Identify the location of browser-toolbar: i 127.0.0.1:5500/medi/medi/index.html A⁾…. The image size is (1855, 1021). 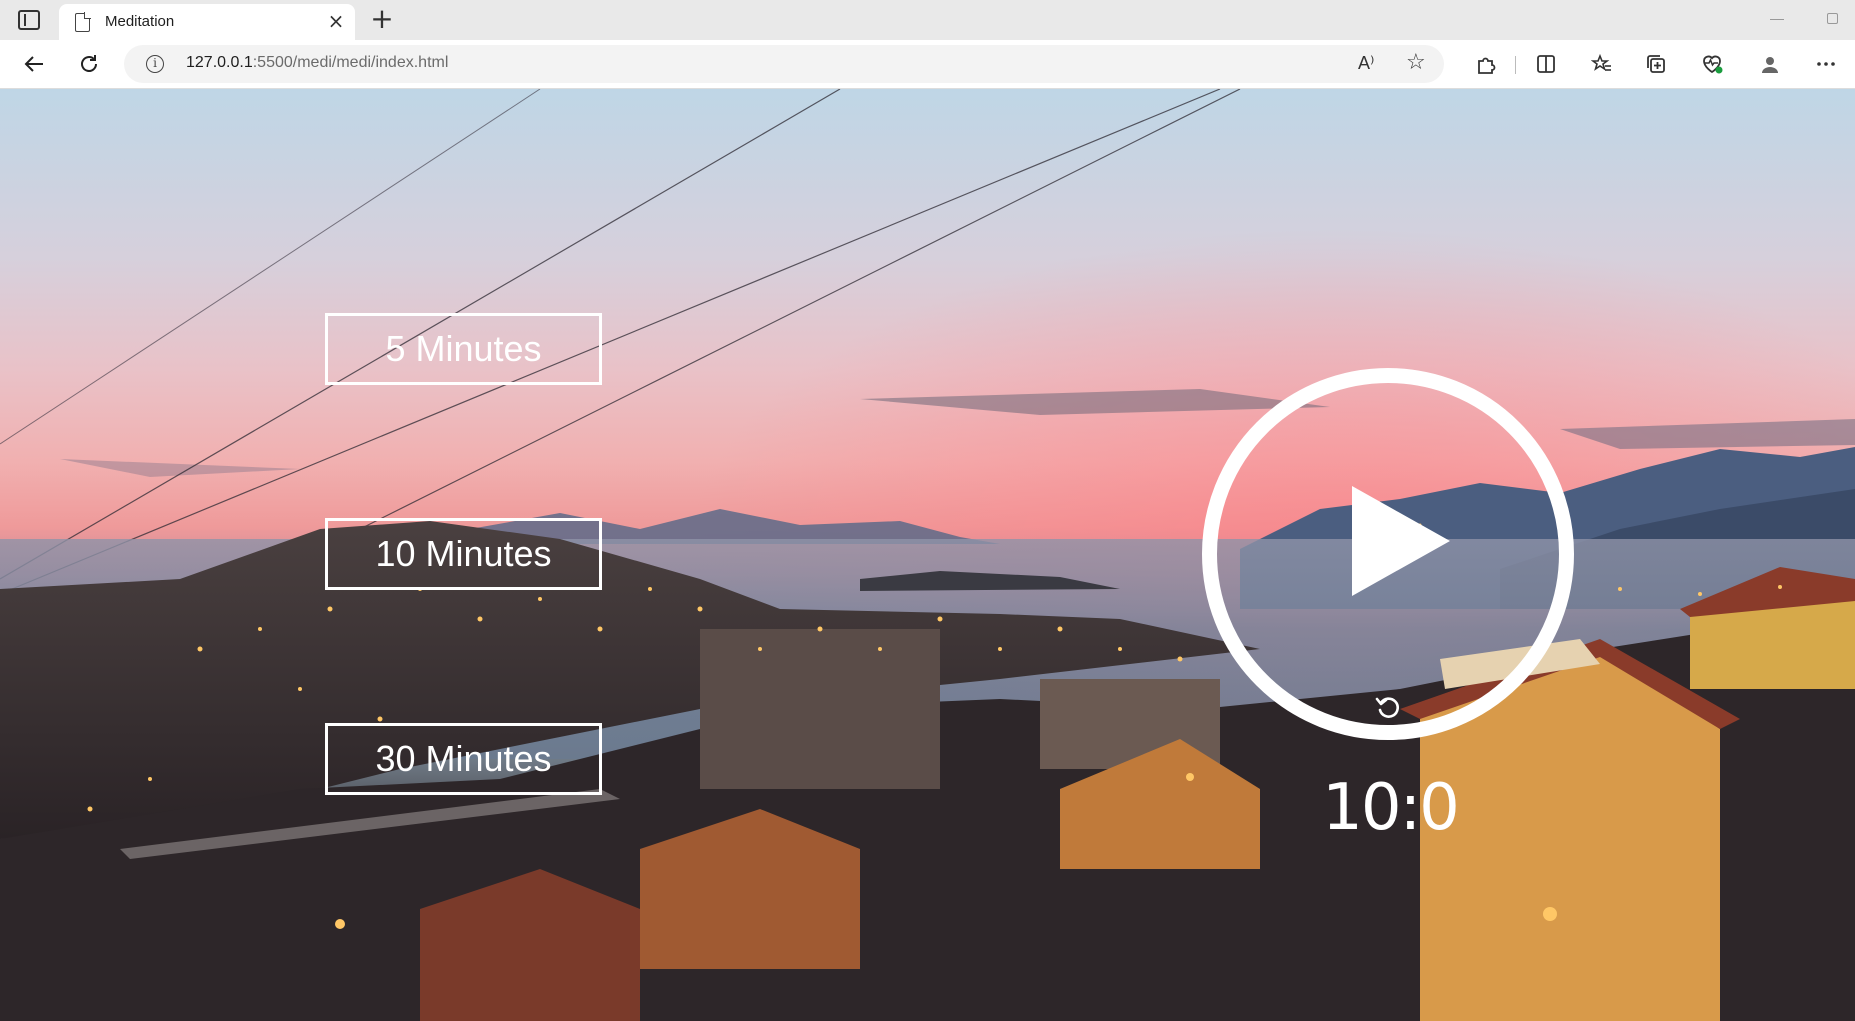
(927, 64).